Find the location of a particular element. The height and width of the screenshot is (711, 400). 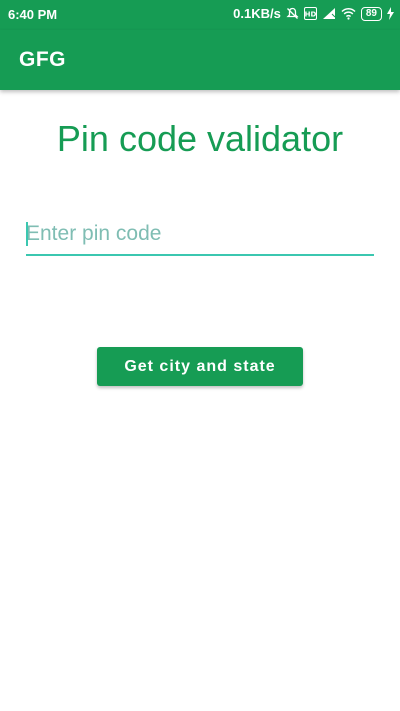

volte-icon: HD is located at coordinates (310, 13).